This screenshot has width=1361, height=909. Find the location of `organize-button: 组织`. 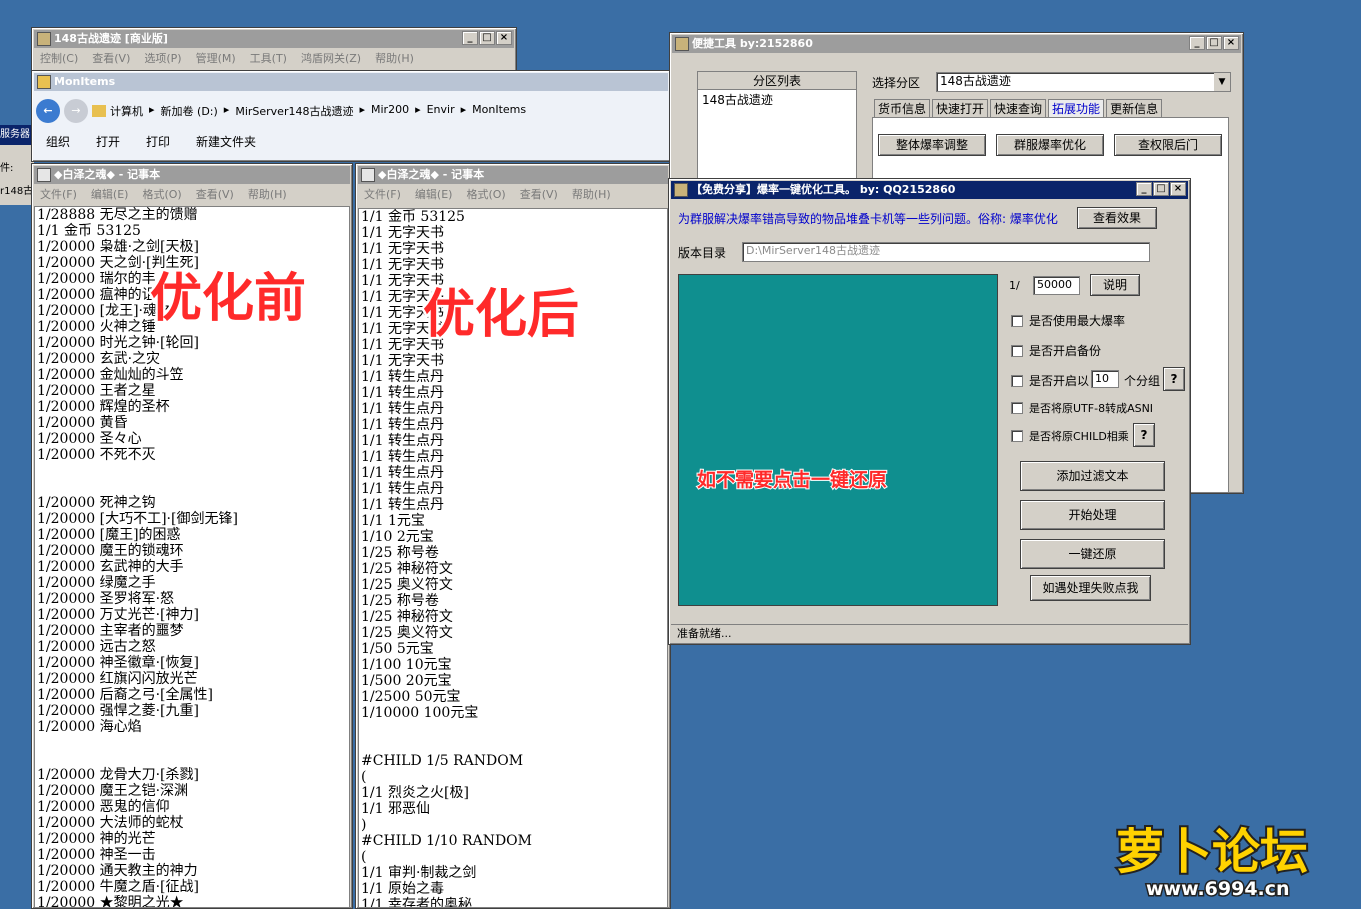

organize-button: 组织 is located at coordinates (58, 141).